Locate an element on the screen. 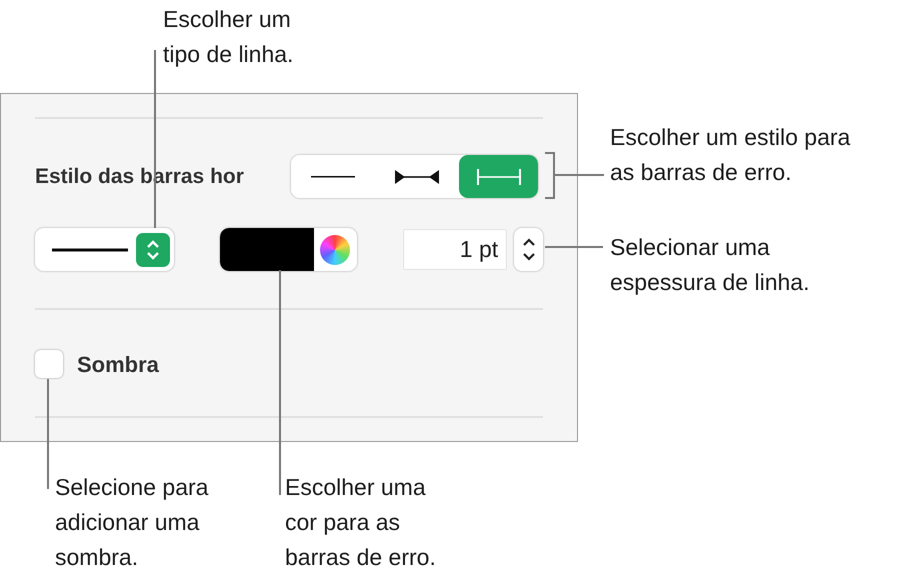  callout-text: Selecionar uma espessura de linha. is located at coordinates (710, 265).